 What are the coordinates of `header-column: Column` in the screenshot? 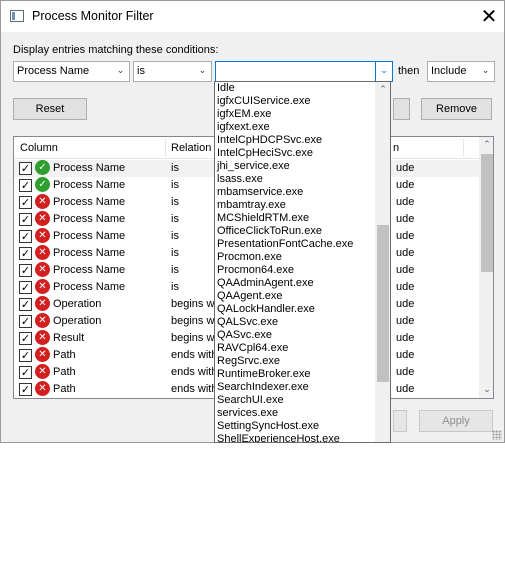 It's located at (39, 148).